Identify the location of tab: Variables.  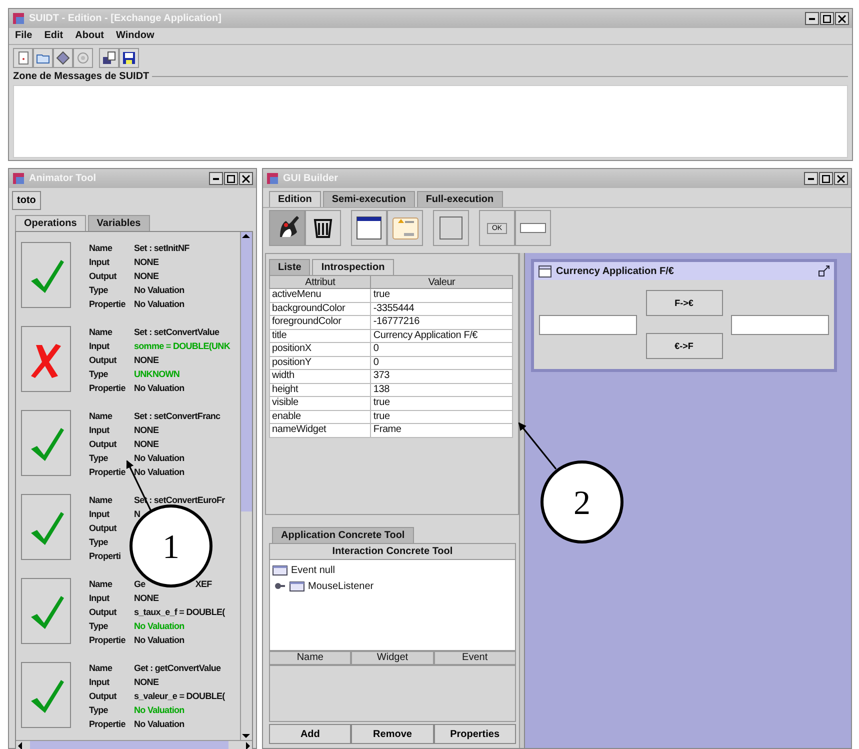
(119, 223).